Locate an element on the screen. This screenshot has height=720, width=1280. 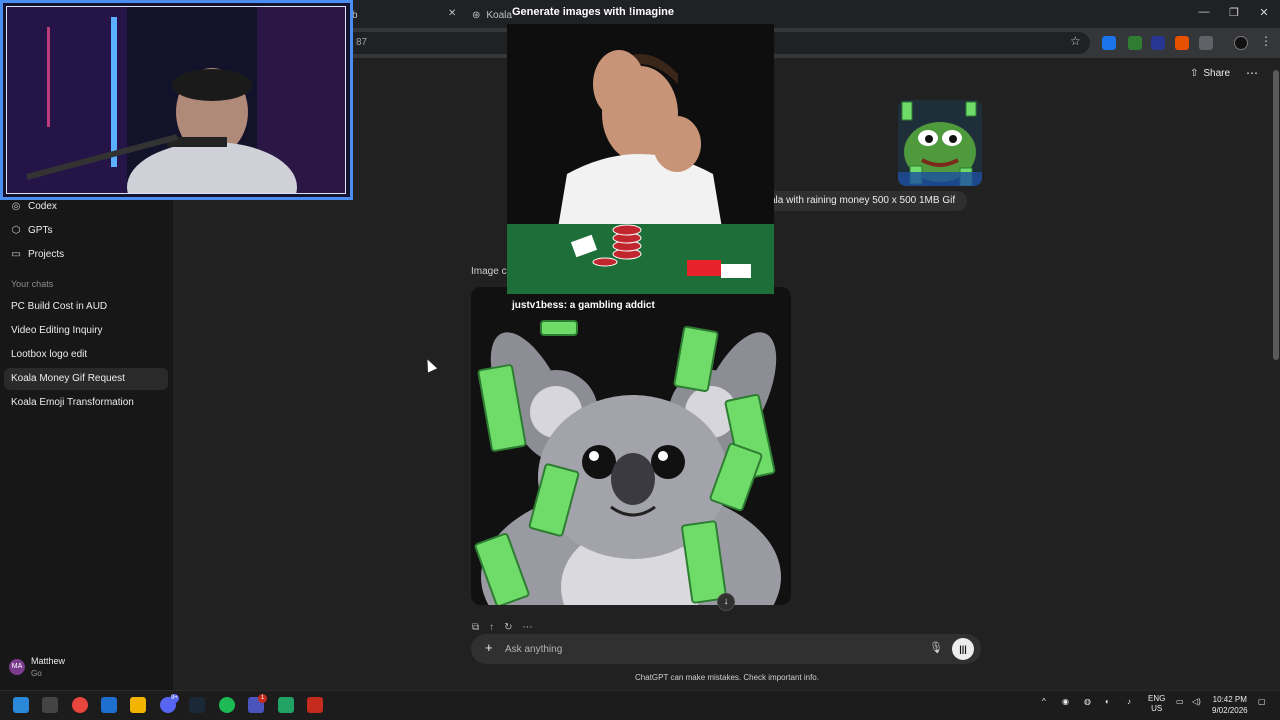
chat-item: Video Editing Inquiry is located at coordinates (86, 331).